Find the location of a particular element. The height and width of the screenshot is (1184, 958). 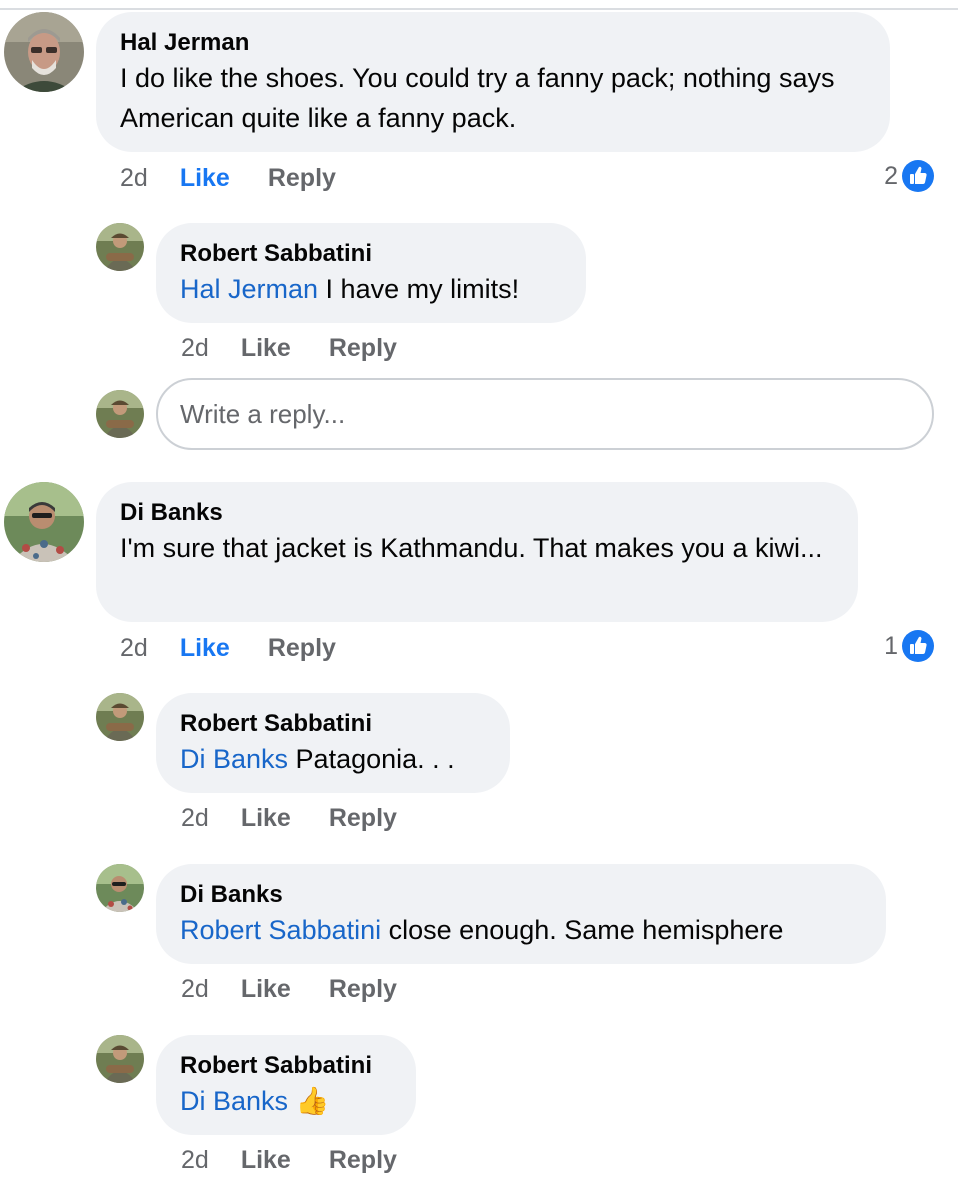

comment-author: Hal Jerman is located at coordinates (493, 43).